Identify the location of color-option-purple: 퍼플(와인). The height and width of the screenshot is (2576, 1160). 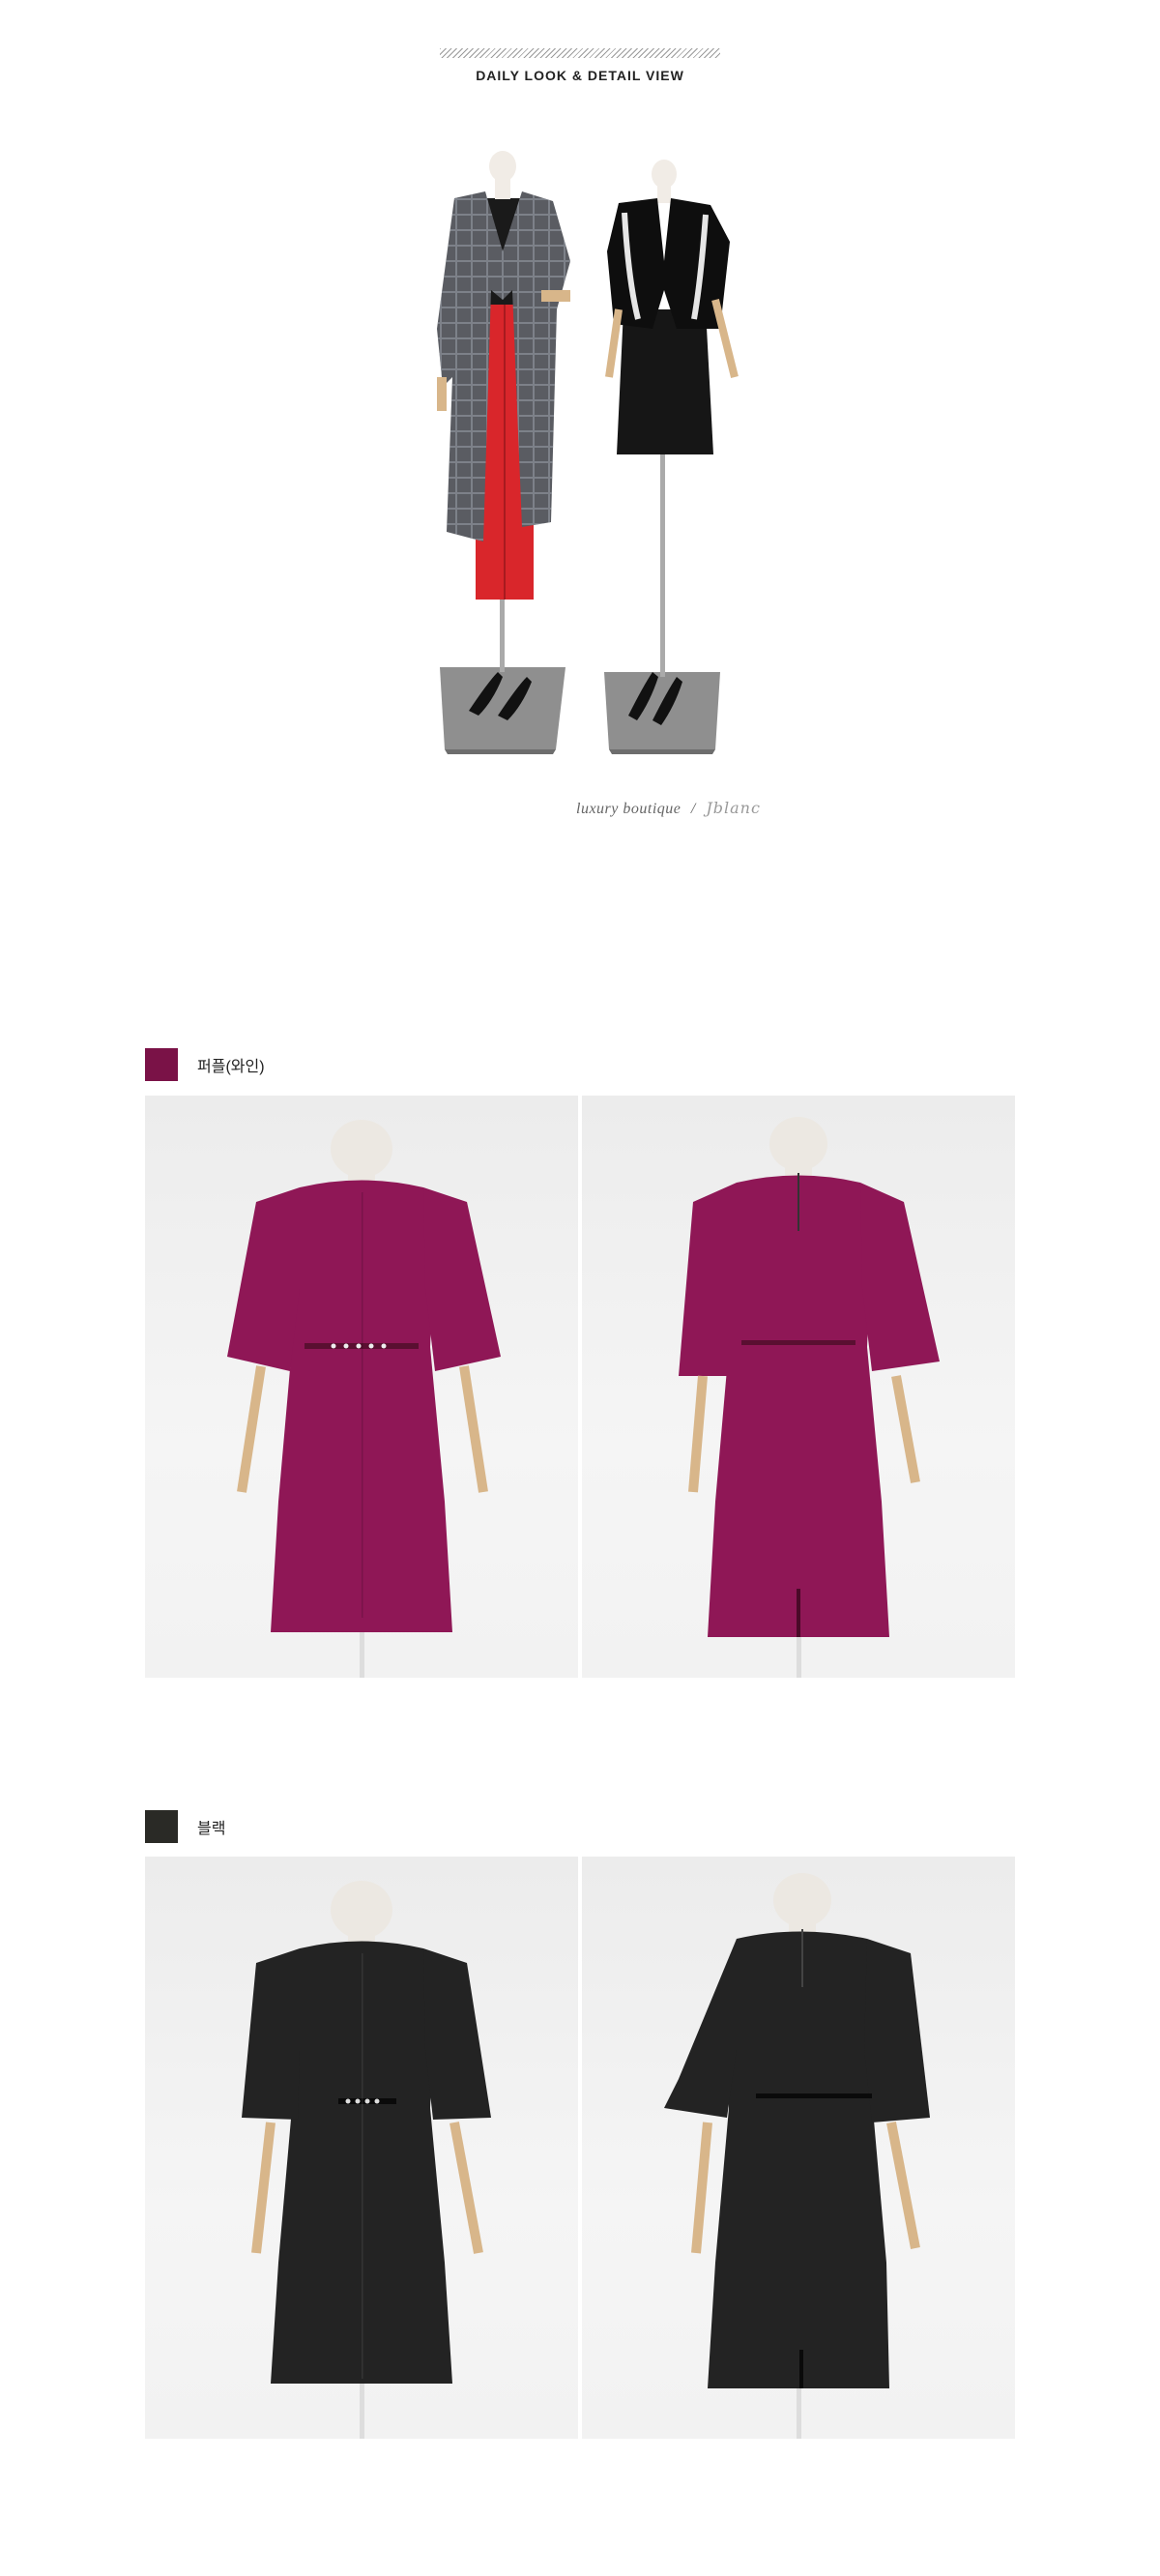
(205, 1064).